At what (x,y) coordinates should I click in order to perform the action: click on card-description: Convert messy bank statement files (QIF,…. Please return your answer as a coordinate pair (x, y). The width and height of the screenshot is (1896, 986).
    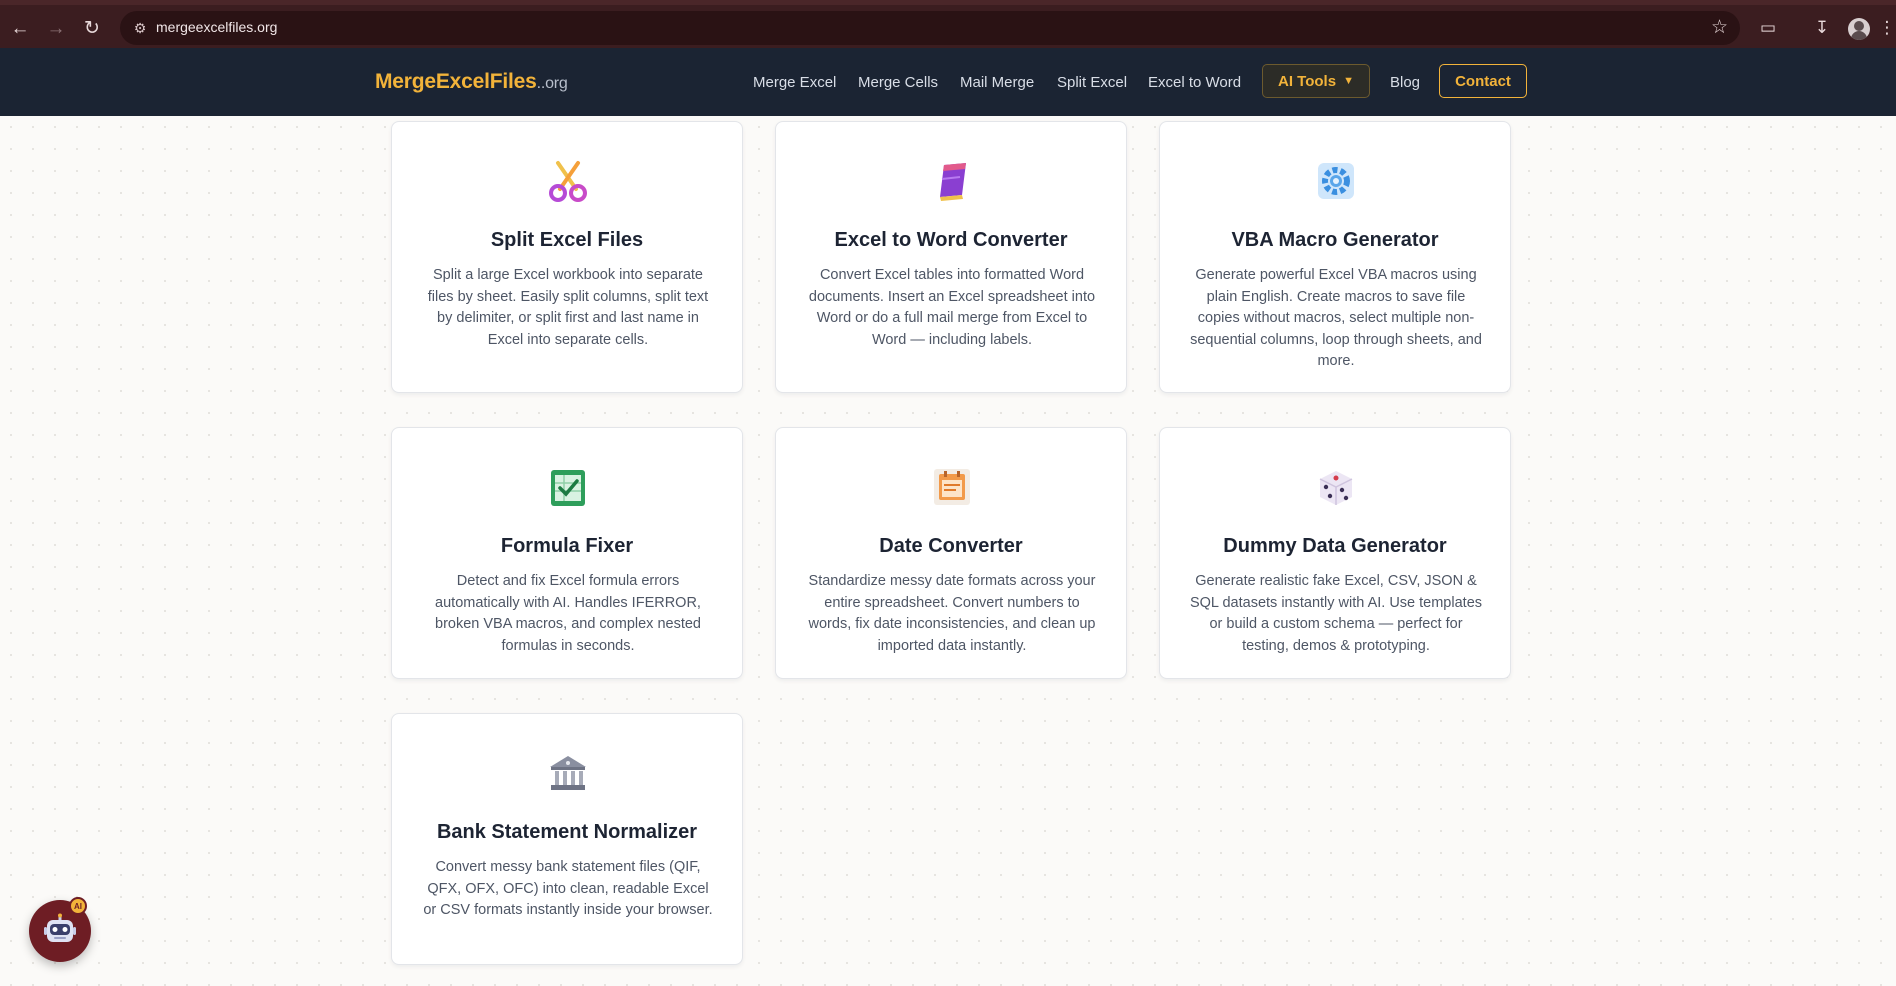
    Looking at the image, I should click on (568, 888).